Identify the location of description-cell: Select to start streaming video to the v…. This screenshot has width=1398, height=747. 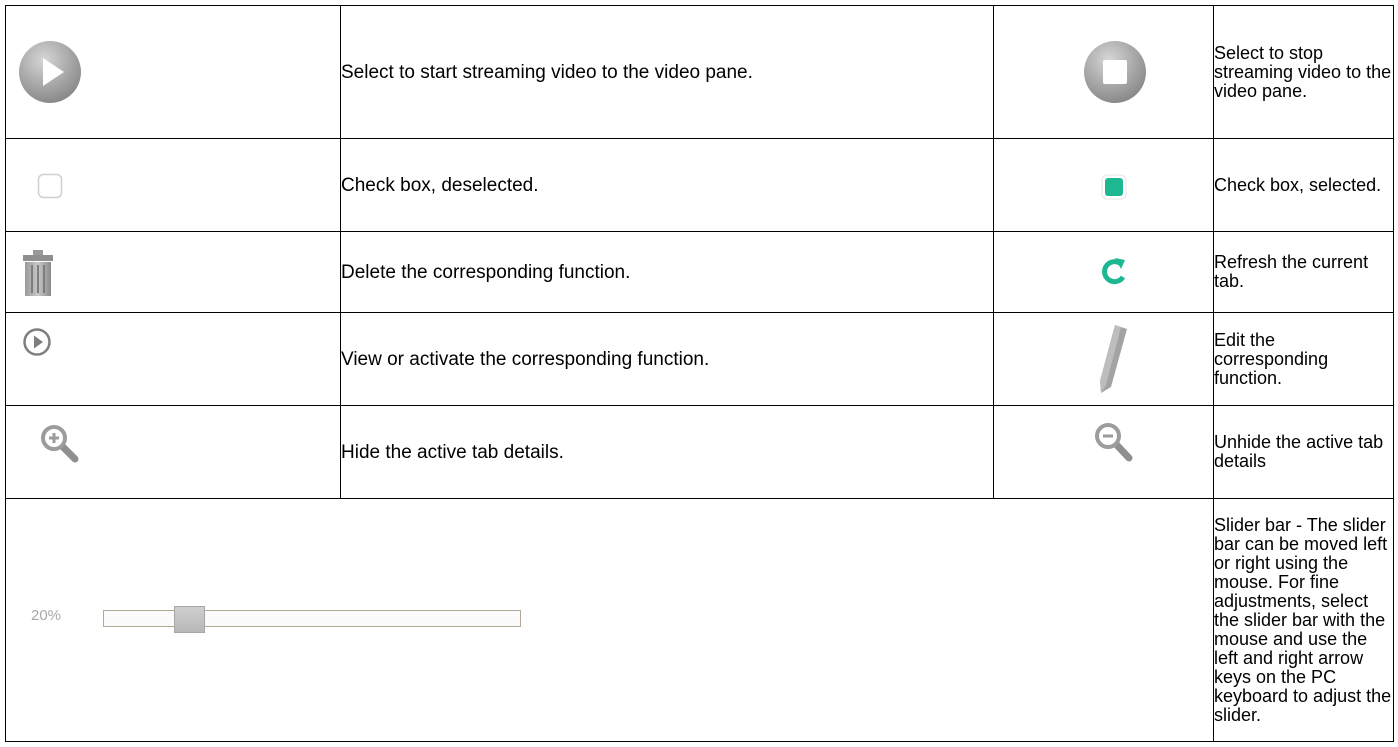
(667, 72).